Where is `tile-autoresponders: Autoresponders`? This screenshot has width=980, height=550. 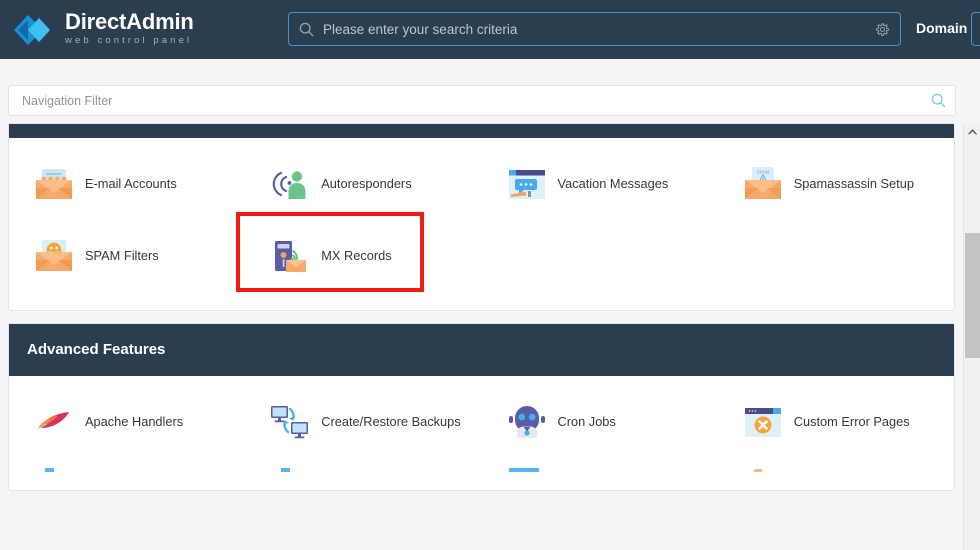
tile-autoresponders: Autoresponders is located at coordinates (363, 184).